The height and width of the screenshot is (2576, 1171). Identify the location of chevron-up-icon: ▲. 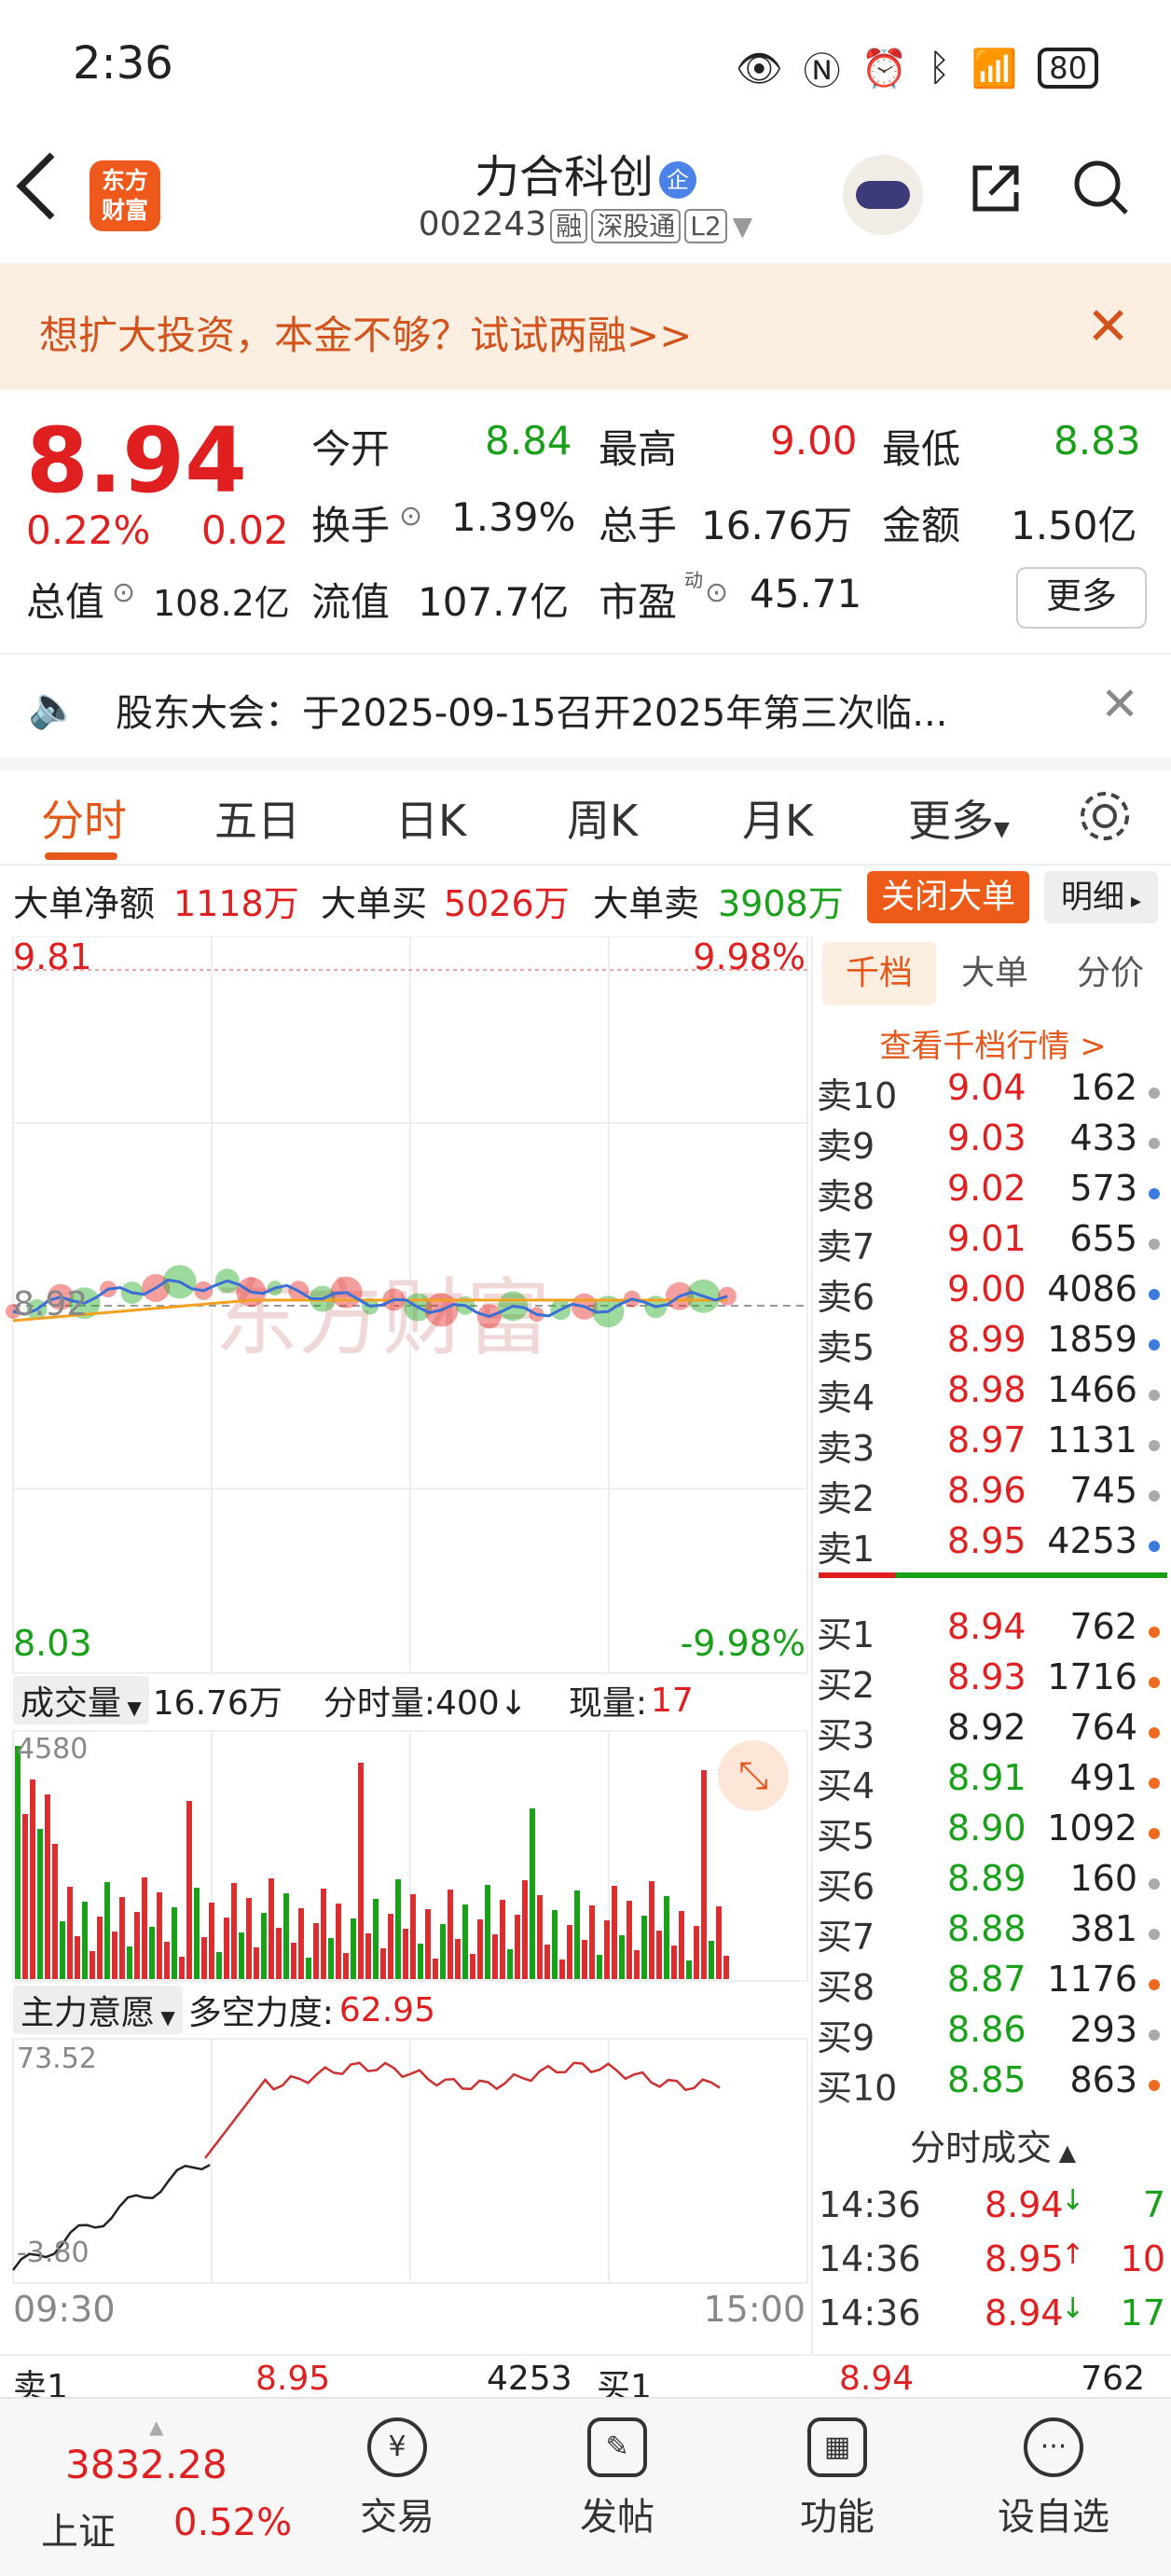
(156, 2427).